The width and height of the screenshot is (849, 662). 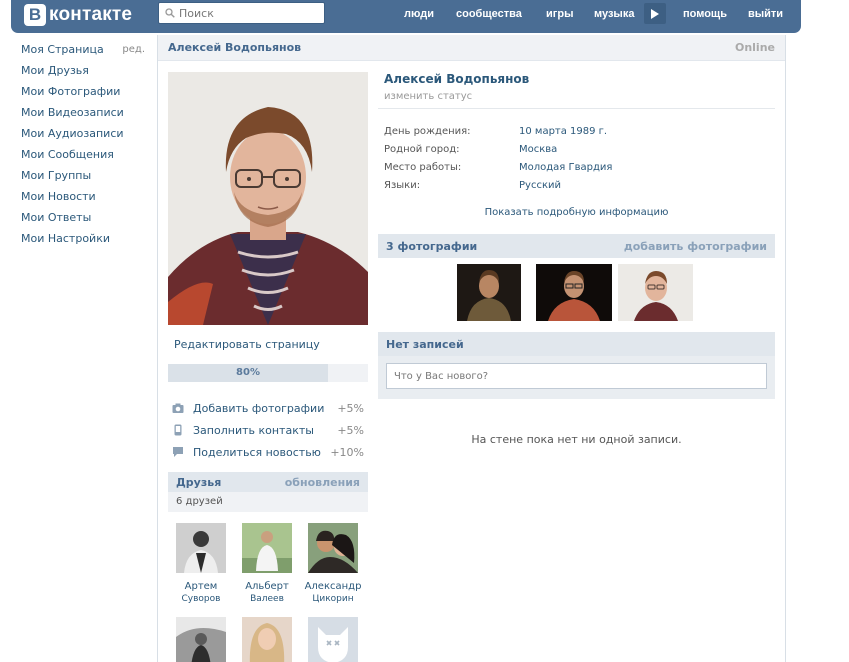 I want to click on info-label: Место работы:, so click(x=423, y=167).